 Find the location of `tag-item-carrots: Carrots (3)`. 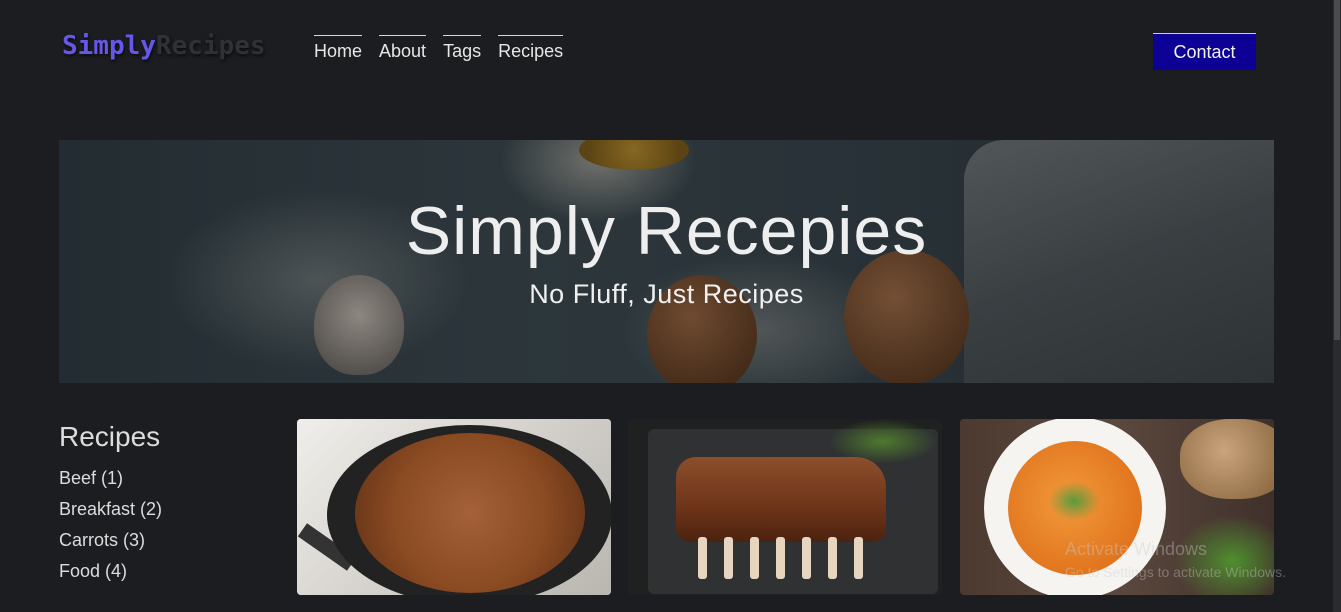

tag-item-carrots: Carrots (3) is located at coordinates (110, 545).